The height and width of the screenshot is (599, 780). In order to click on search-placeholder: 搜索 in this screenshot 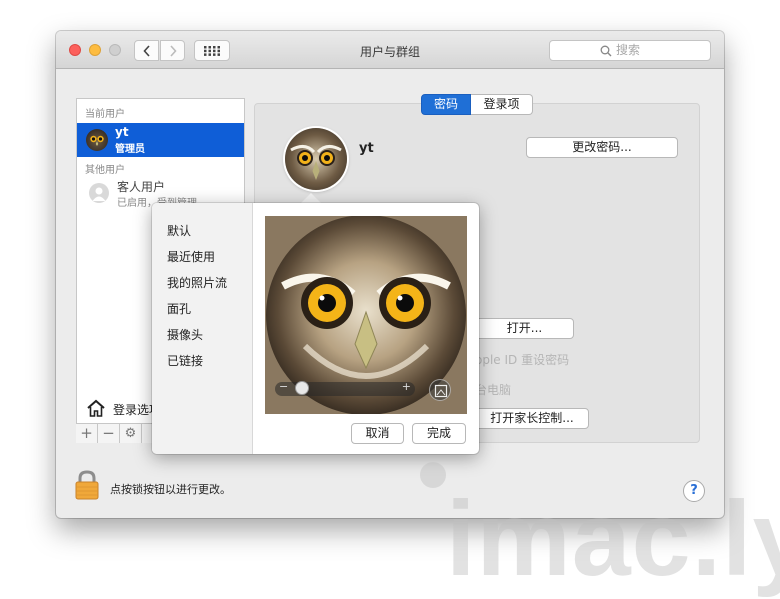, I will do `click(628, 50)`.